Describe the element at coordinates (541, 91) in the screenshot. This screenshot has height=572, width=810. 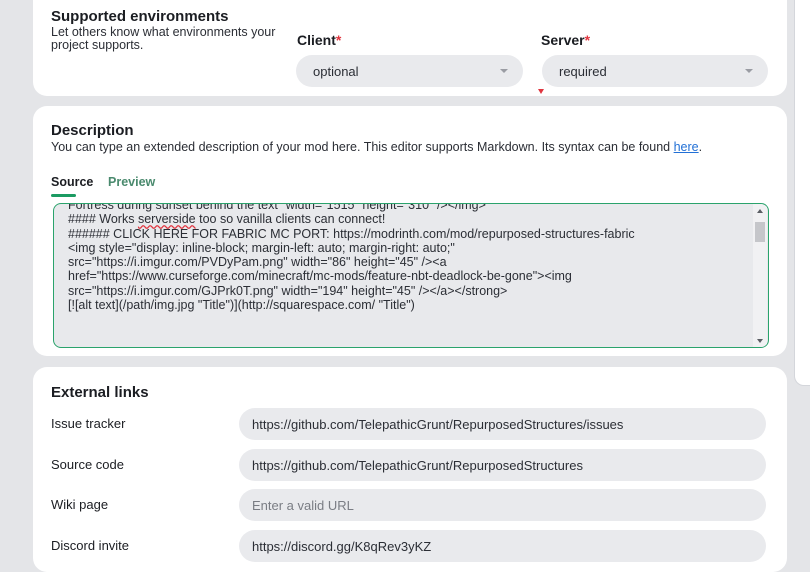
I see `error-indicator-icon` at that location.